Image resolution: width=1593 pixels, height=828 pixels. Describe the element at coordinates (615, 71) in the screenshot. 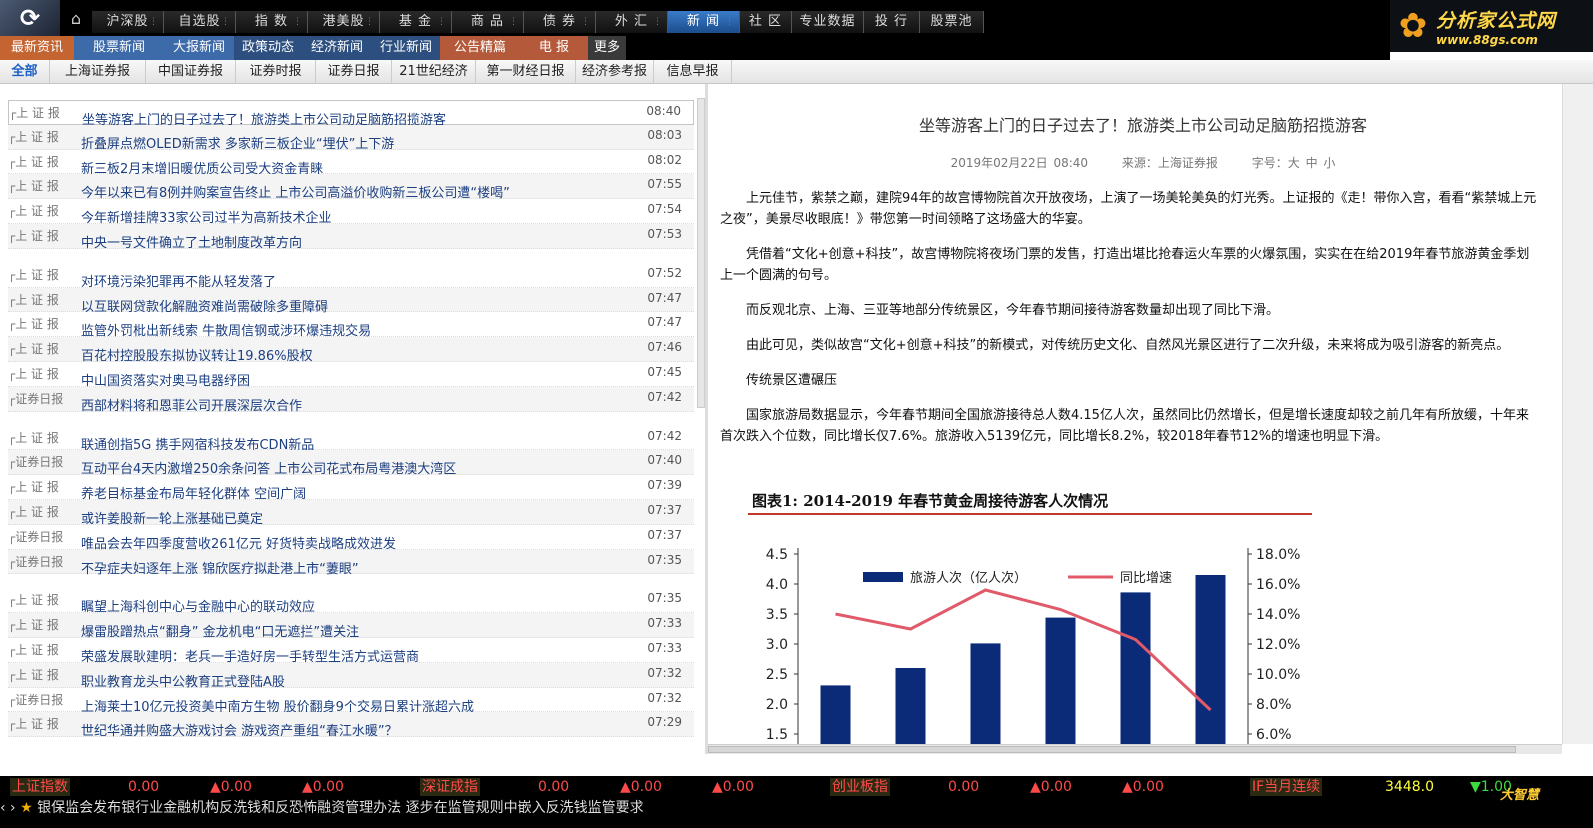

I see `tab-7: 经济参考报` at that location.